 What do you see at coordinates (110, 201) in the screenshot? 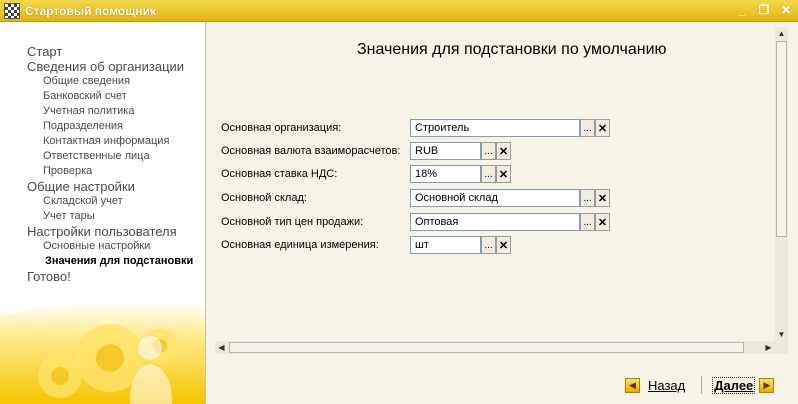
I see `step-warehouse: Складской учет` at bounding box center [110, 201].